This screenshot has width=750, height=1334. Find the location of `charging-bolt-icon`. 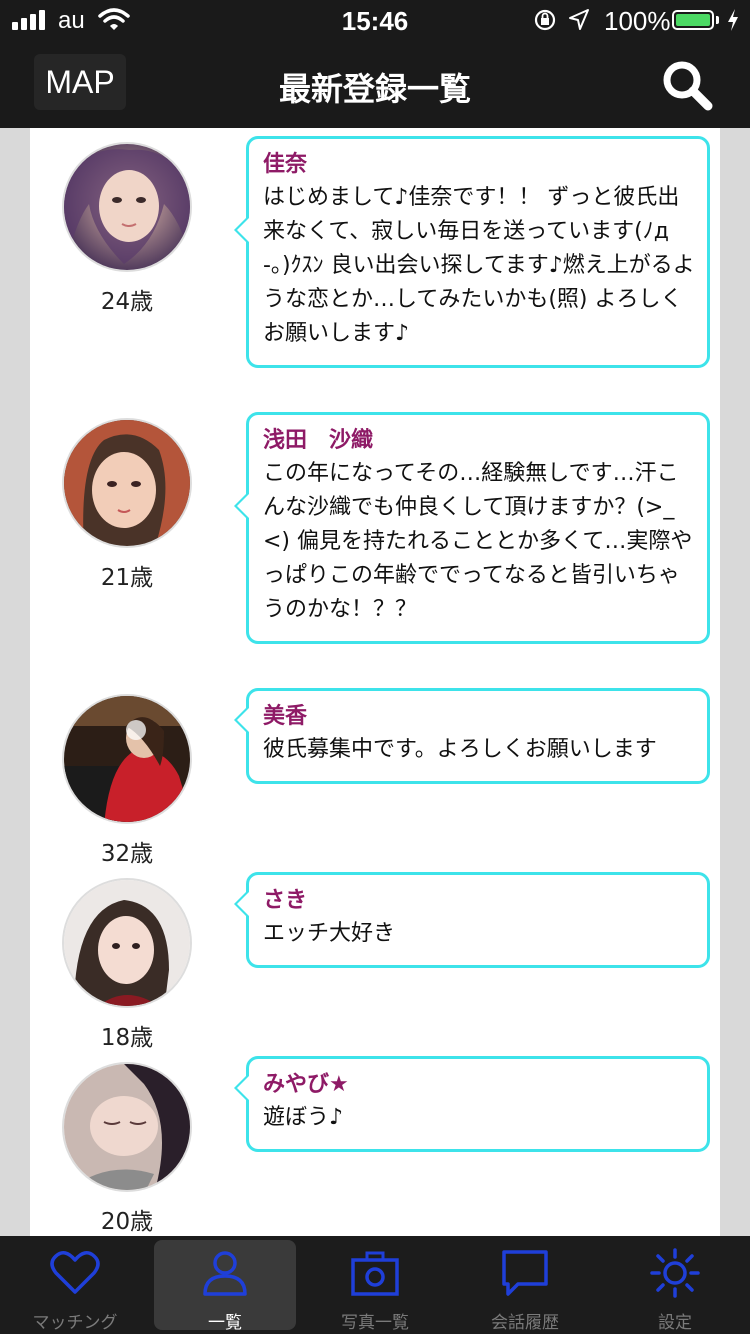

charging-bolt-icon is located at coordinates (733, 20).